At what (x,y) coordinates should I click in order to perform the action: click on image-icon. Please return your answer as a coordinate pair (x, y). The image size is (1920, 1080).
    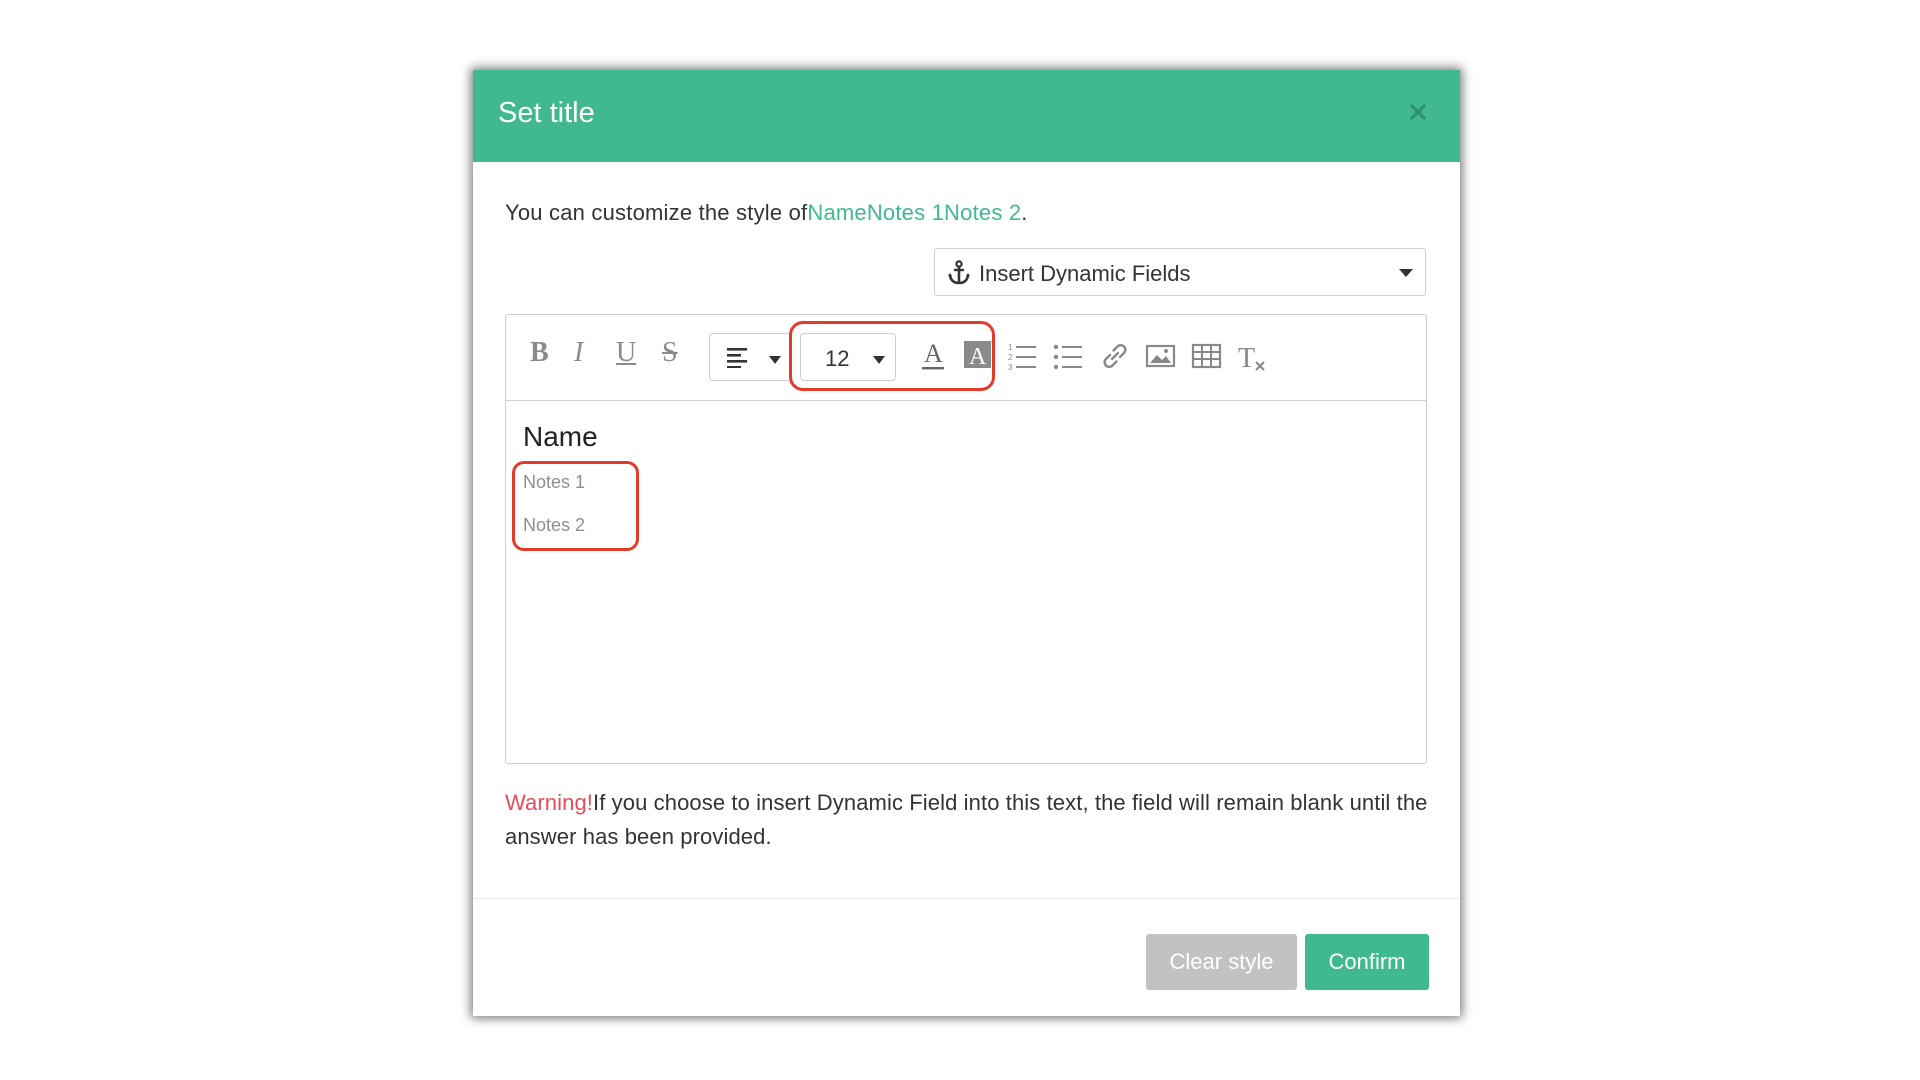
    Looking at the image, I should click on (1160, 356).